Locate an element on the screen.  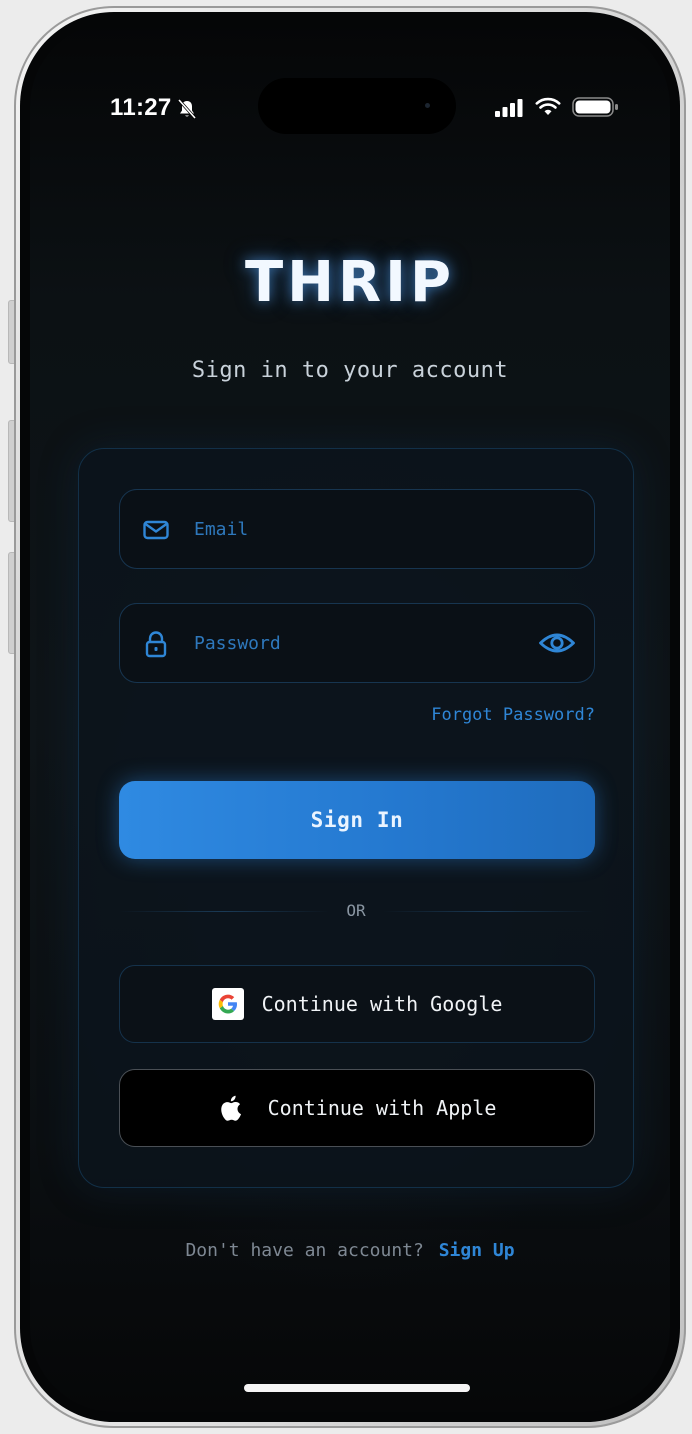
google-button-label: Continue with Google is located at coordinates (382, 1004).